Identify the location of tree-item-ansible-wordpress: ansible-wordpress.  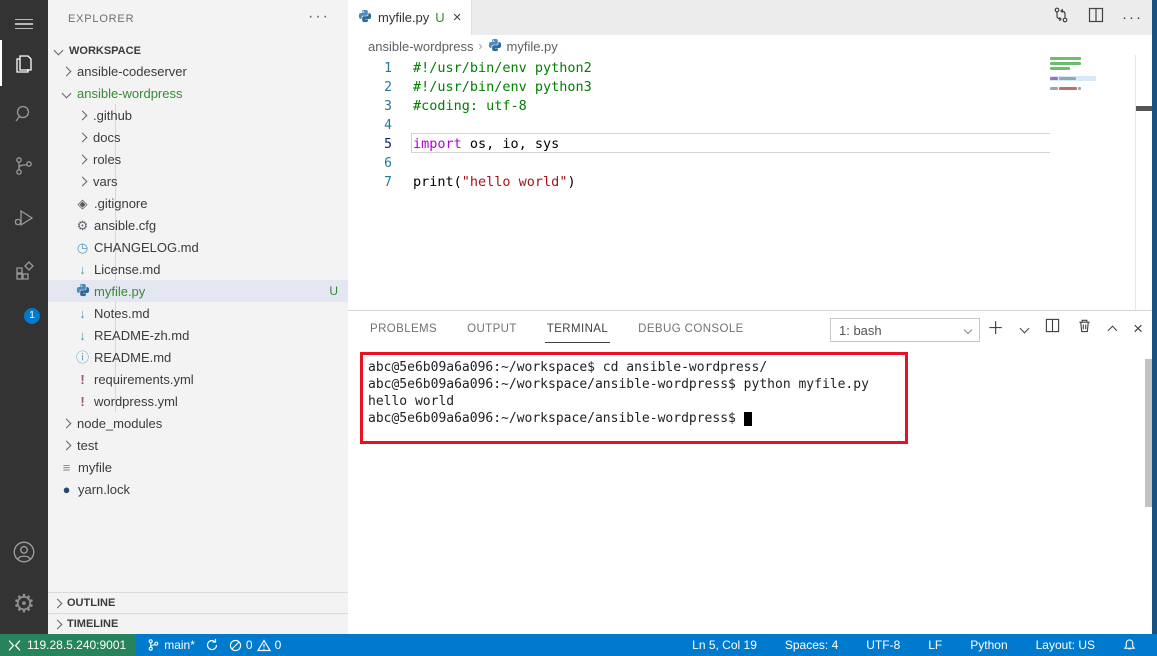
(198, 93).